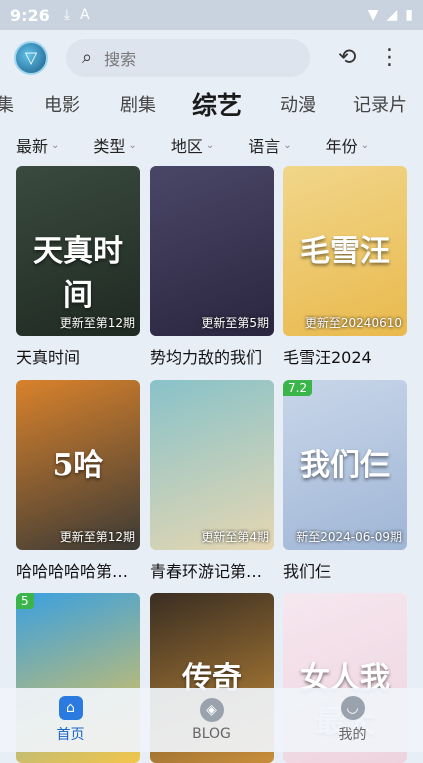 Image resolution: width=423 pixels, height=763 pixels. What do you see at coordinates (345, 569) in the screenshot?
I see `video-title: 我们仨` at bounding box center [345, 569].